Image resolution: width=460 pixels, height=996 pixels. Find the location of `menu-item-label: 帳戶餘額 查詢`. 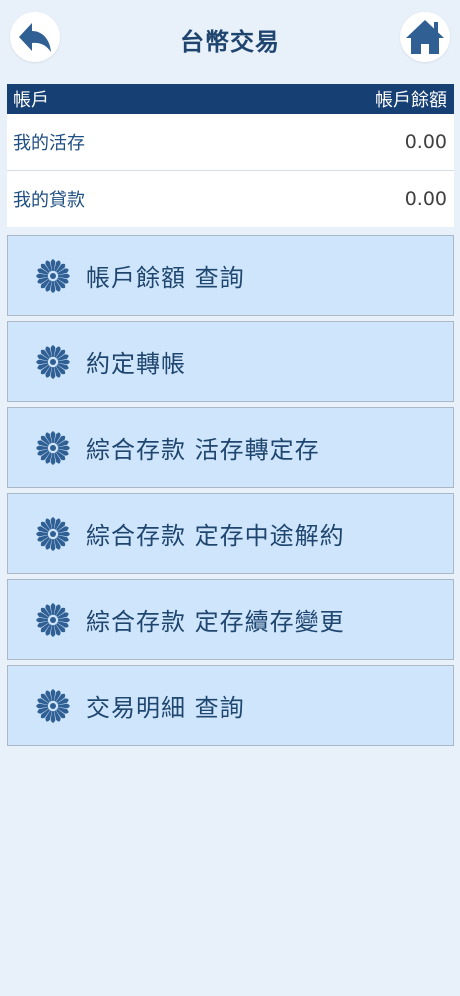

menu-item-label: 帳戶餘額 查詢 is located at coordinates (165, 278).